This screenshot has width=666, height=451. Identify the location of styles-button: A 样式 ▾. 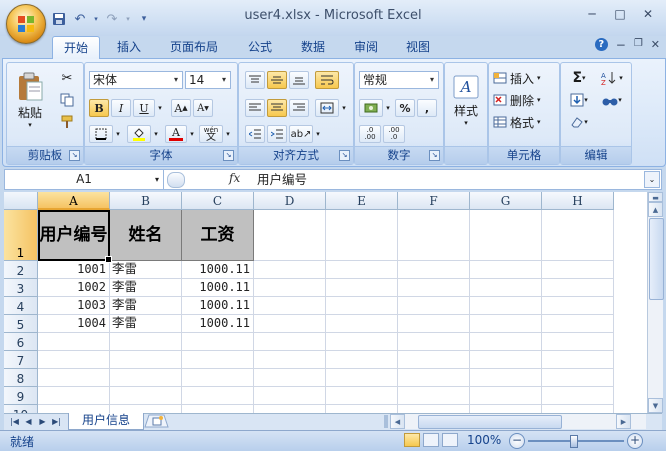
(466, 101).